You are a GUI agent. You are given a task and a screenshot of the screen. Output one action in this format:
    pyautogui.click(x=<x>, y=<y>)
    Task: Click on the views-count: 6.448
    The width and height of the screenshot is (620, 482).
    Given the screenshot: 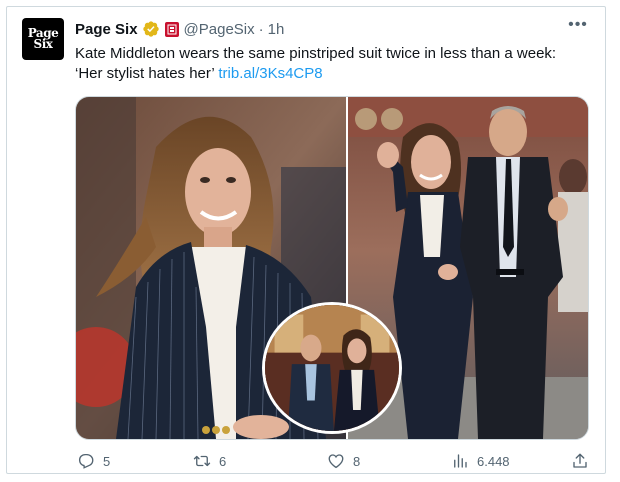 What is the action you would take?
    pyautogui.click(x=493, y=461)
    